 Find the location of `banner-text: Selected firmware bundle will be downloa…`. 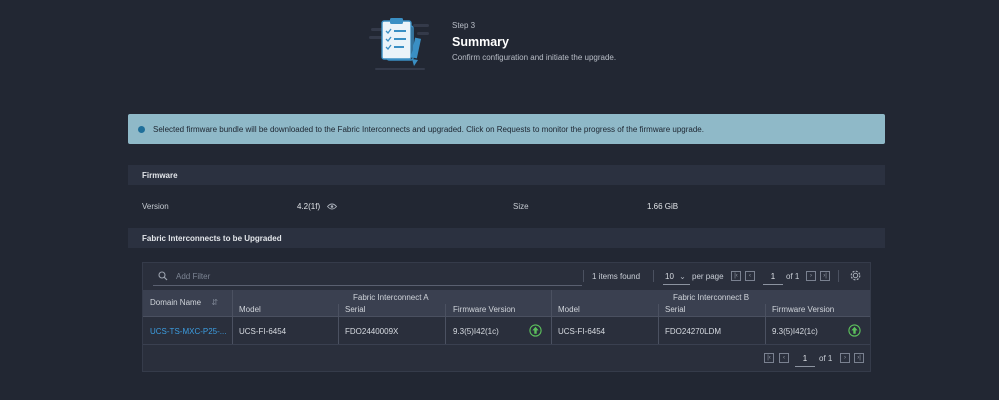

banner-text: Selected firmware bundle will be downloa… is located at coordinates (428, 129).